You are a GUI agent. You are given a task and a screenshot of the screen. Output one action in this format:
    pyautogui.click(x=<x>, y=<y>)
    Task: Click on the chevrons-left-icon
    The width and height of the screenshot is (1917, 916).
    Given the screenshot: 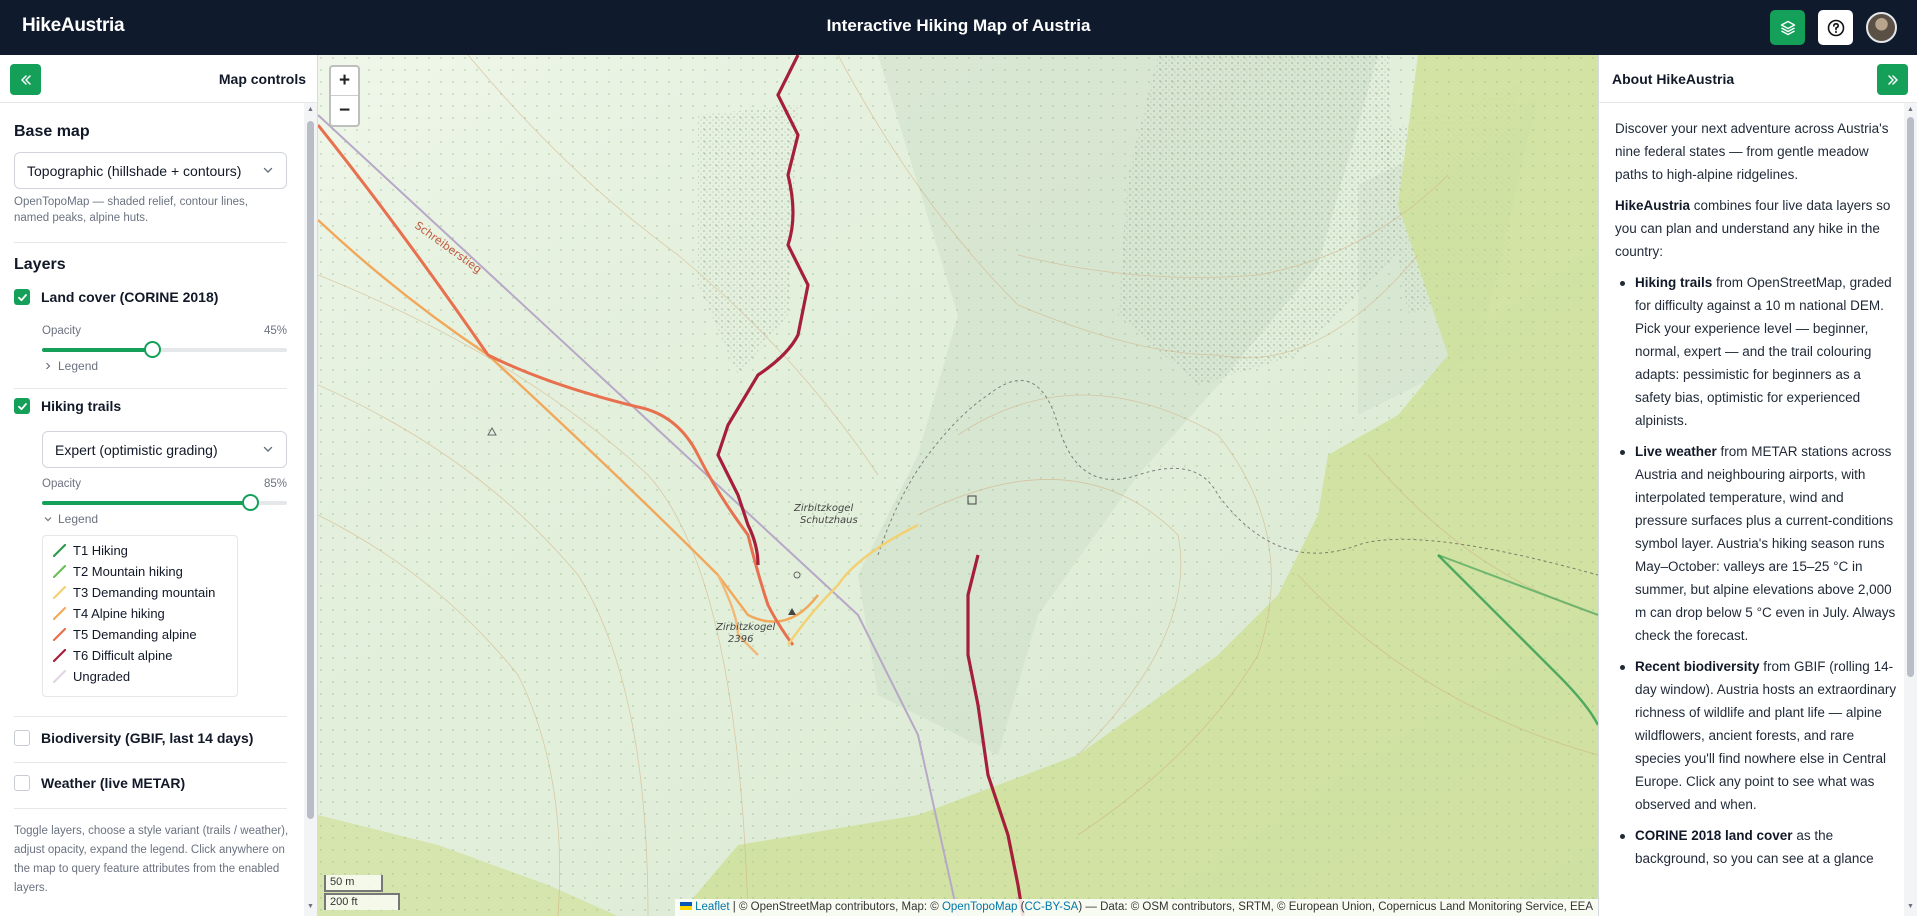 What is the action you would take?
    pyautogui.click(x=25, y=79)
    